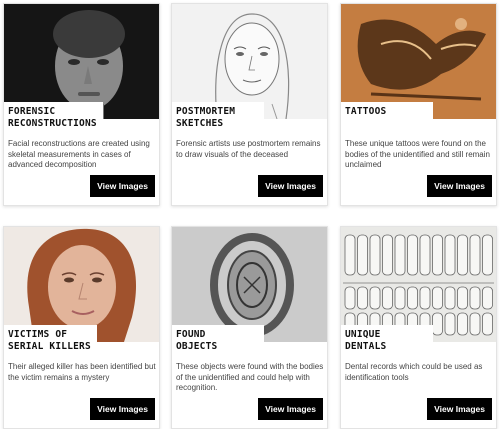 The width and height of the screenshot is (500, 429). What do you see at coordinates (38, 334) in the screenshot?
I see `card-title-line: VICTIMS OF` at bounding box center [38, 334].